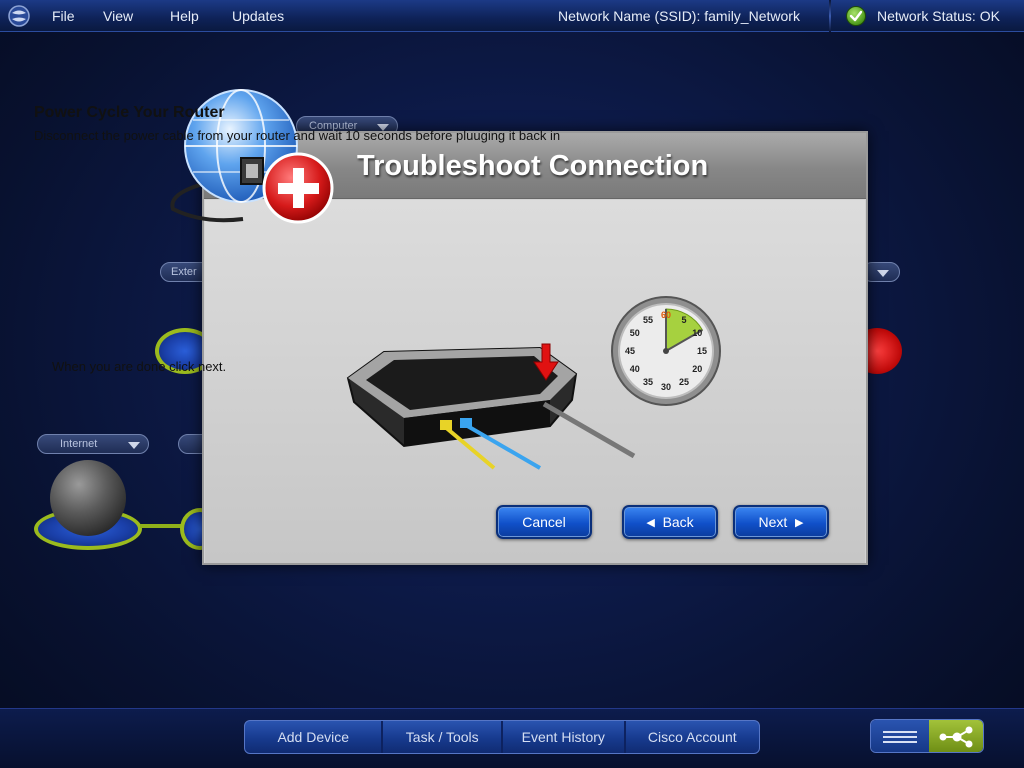 The image size is (1024, 768). Describe the element at coordinates (684, 382) in the screenshot. I see `timer-label: 25` at that location.